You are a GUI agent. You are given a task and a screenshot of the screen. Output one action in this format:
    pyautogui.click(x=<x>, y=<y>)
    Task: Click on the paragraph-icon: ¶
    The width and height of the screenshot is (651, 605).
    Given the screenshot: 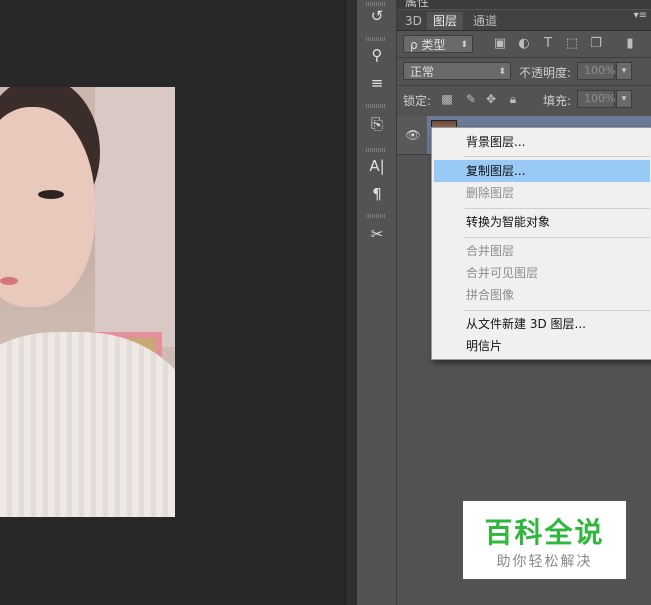 What is the action you would take?
    pyautogui.click(x=377, y=194)
    